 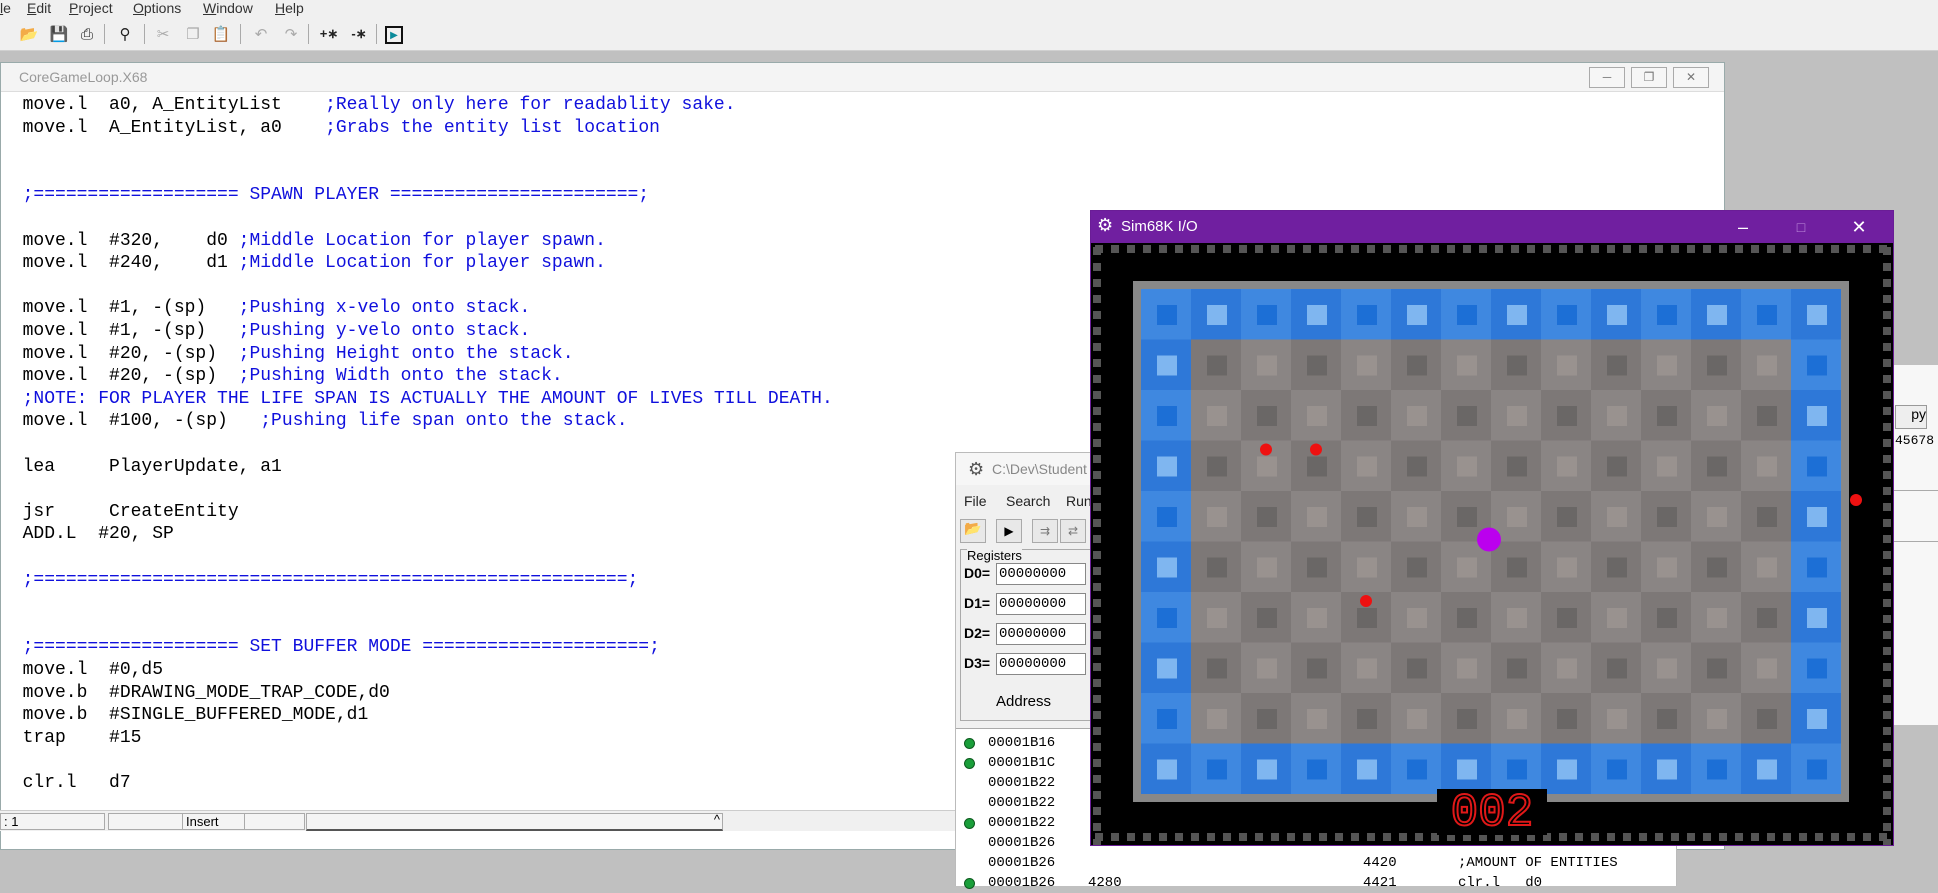 What do you see at coordinates (39, 8) in the screenshot?
I see `menu-edit: Edit` at bounding box center [39, 8].